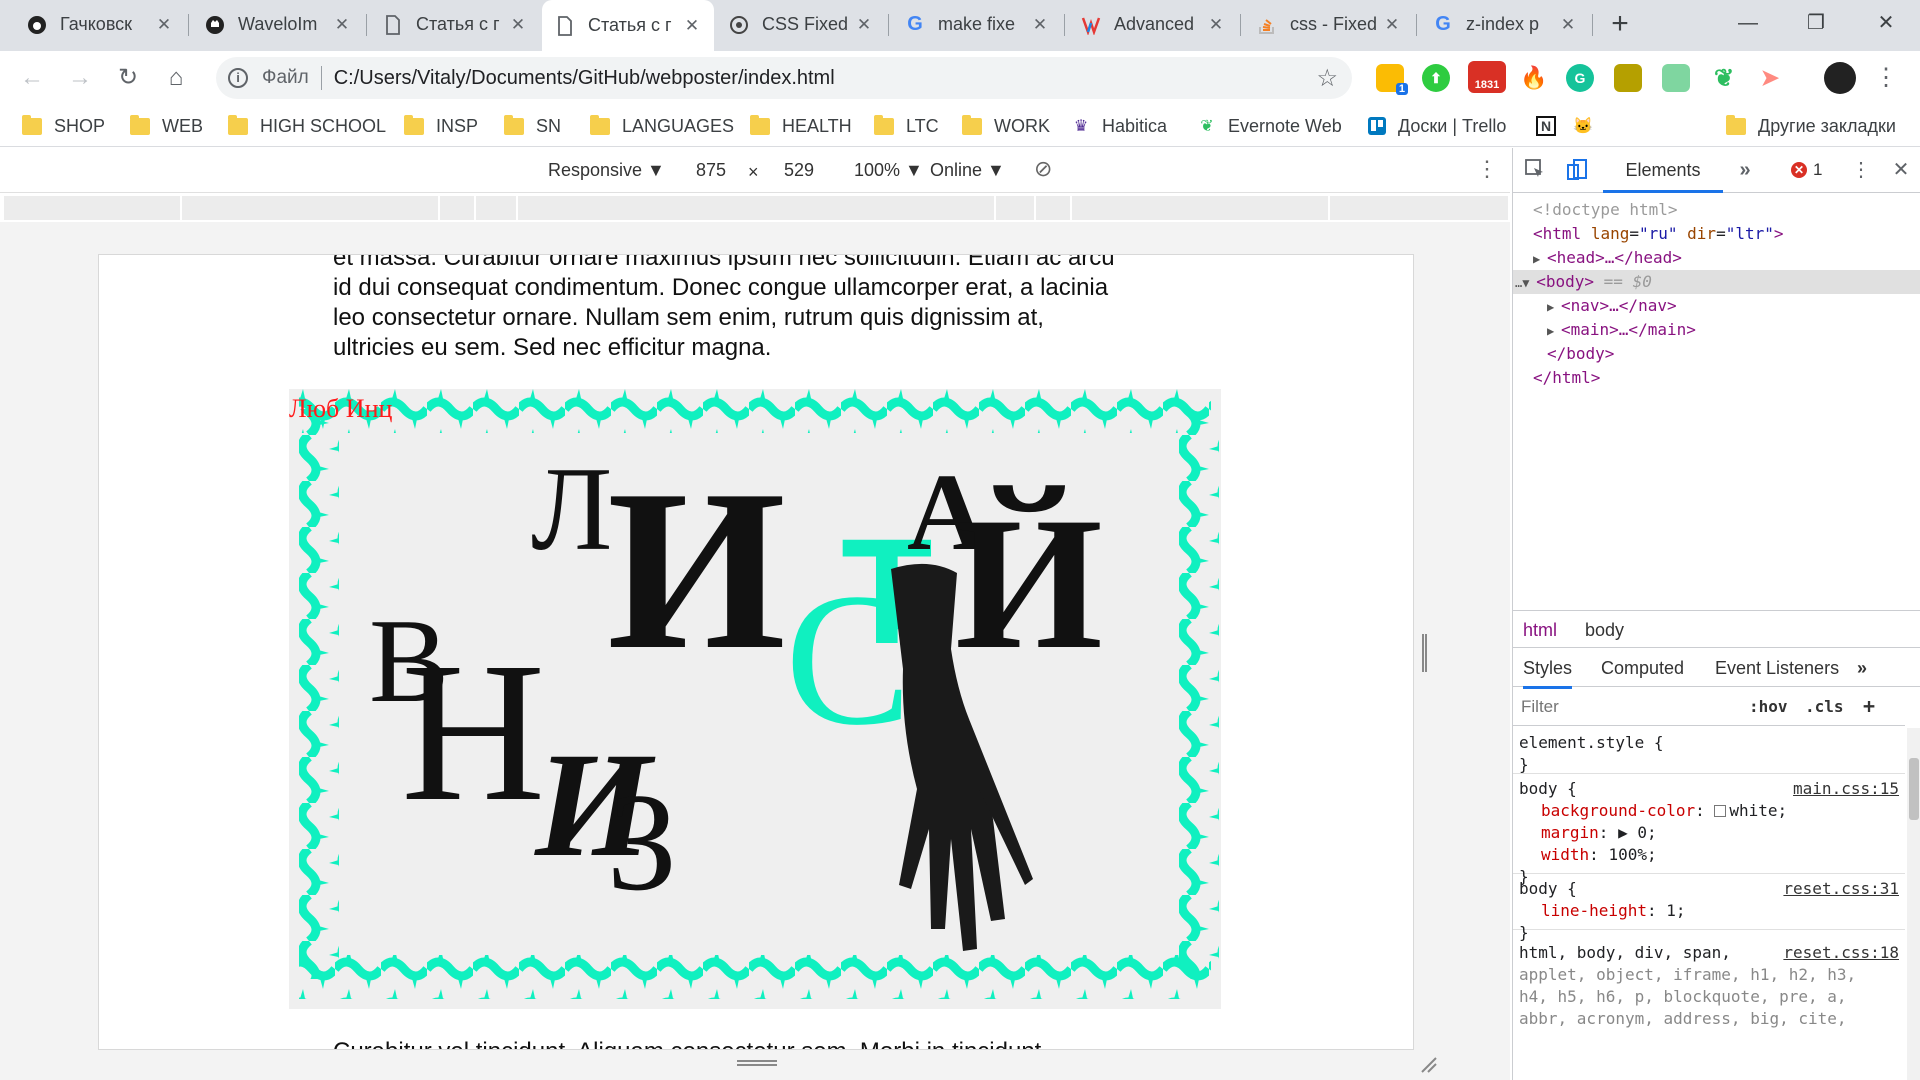 The image size is (1920, 1080). I want to click on forward-button: →, so click(80, 79).